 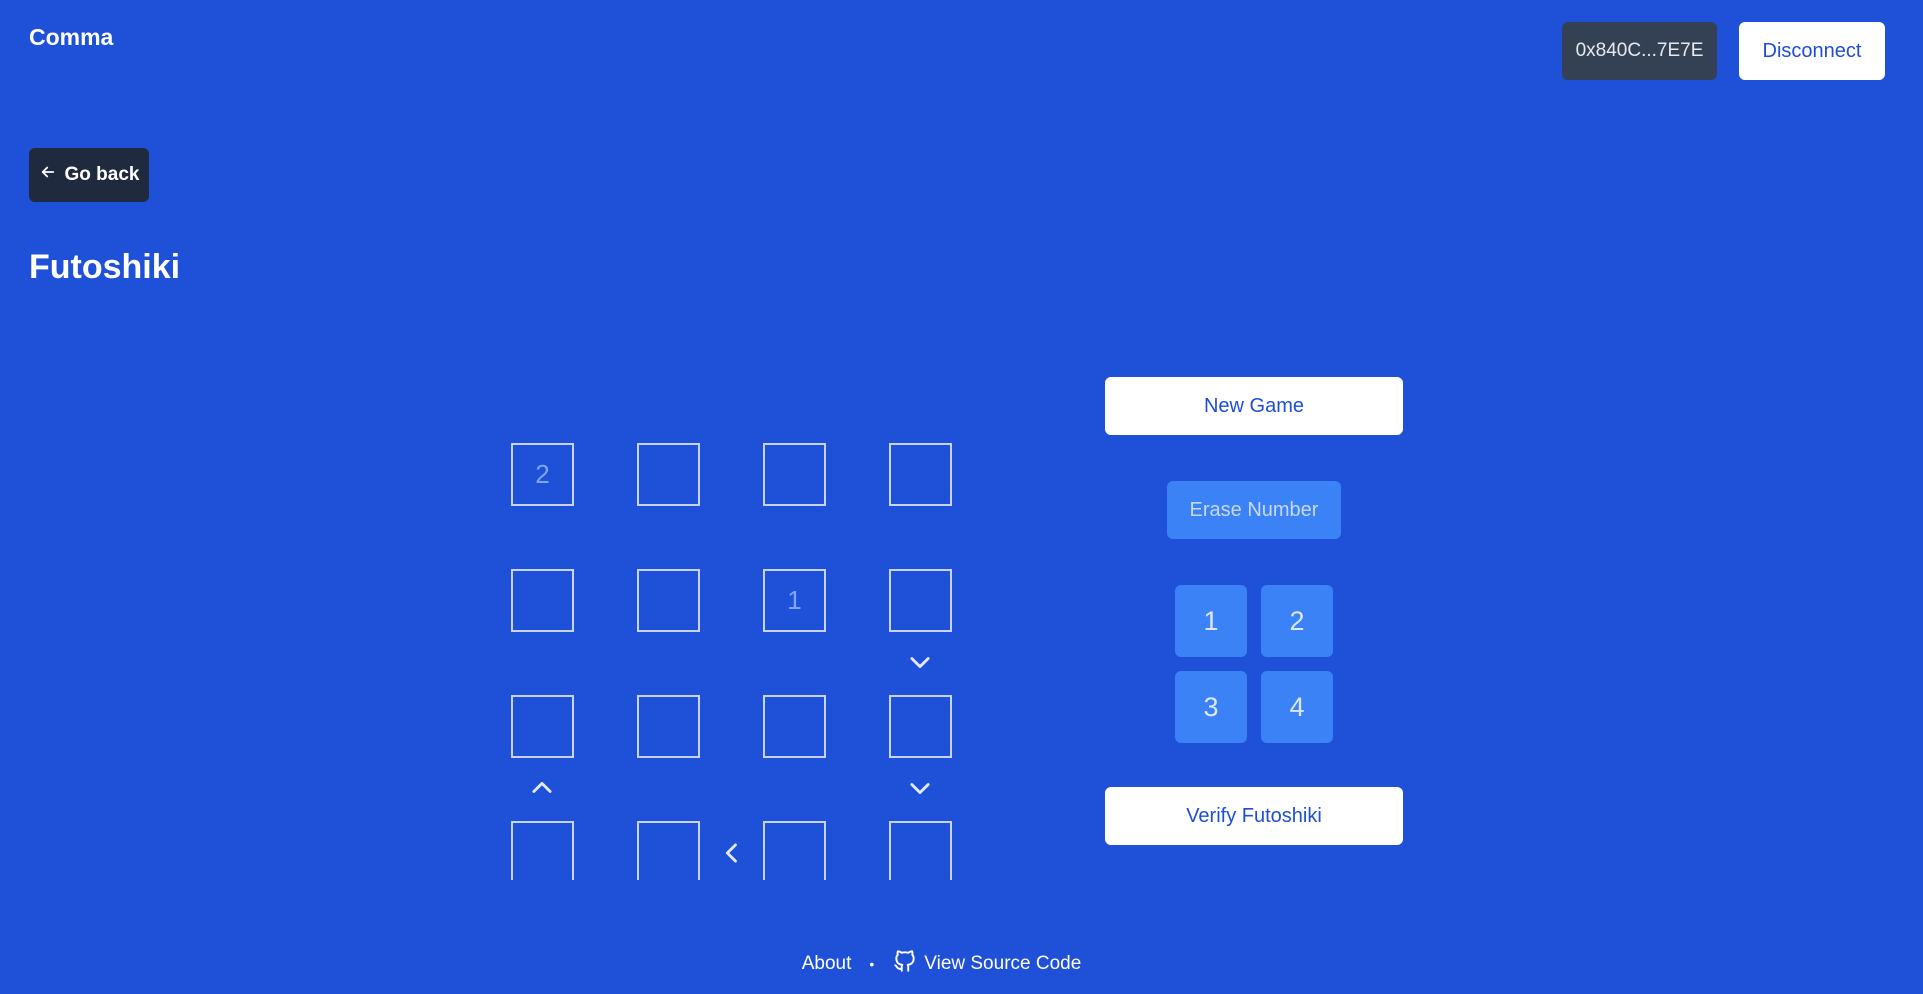 I want to click on view-source-label: View Source Code, so click(x=1003, y=963).